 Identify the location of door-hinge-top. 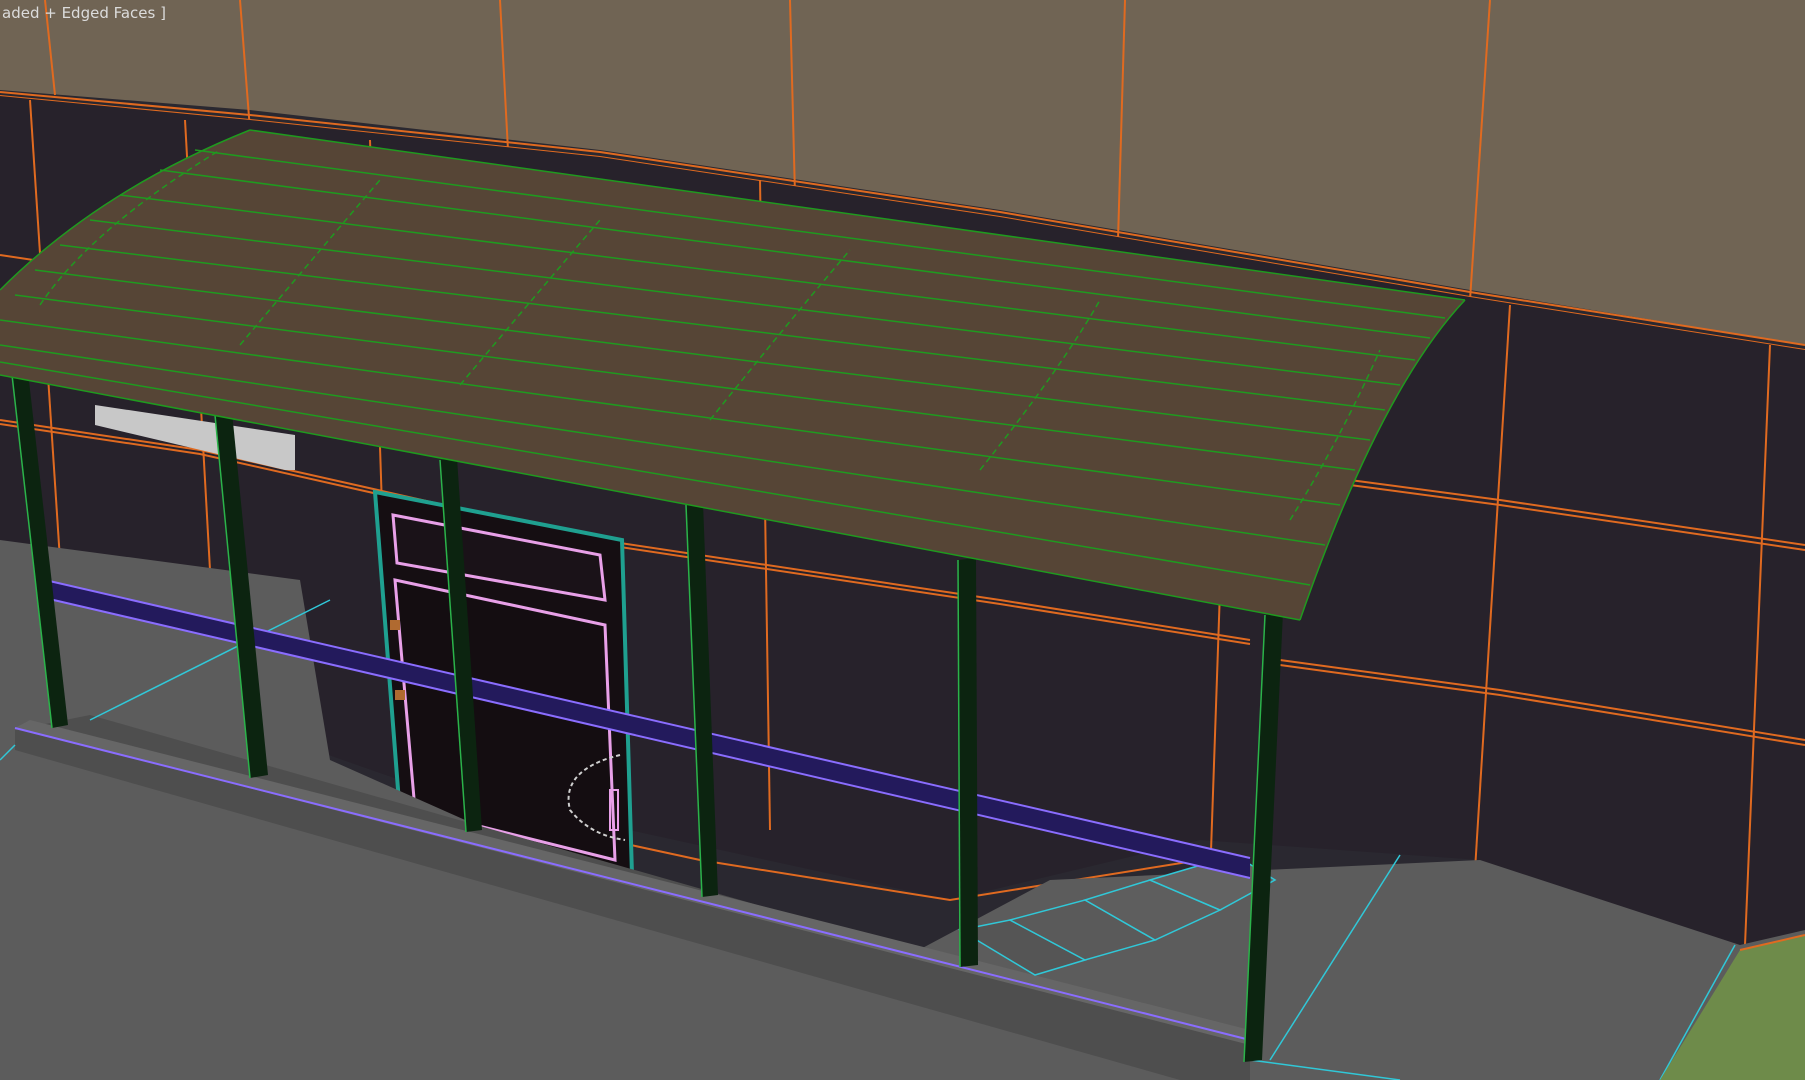
(395, 625).